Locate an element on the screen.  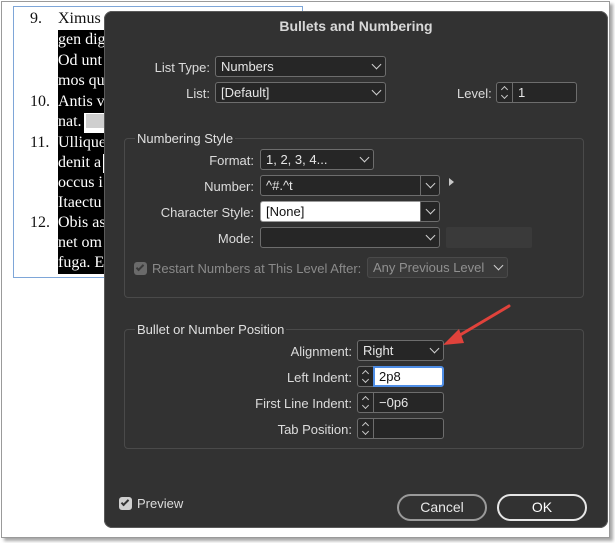
list-type-value: Numbers is located at coordinates (247, 66).